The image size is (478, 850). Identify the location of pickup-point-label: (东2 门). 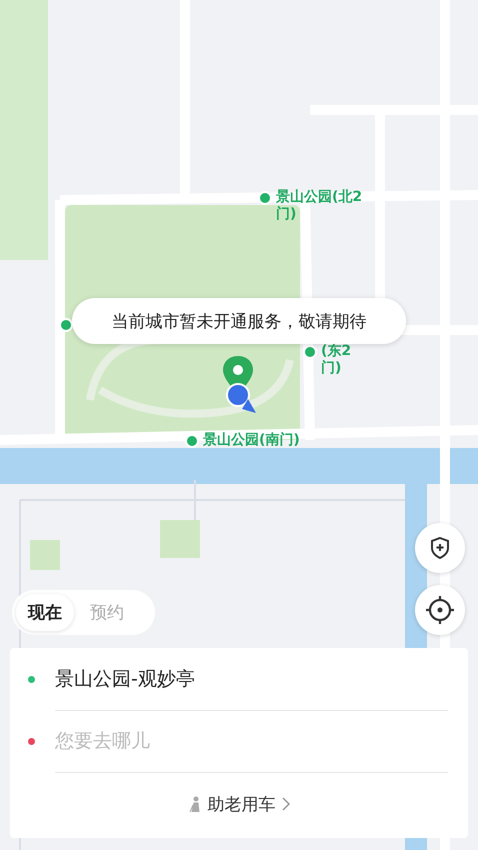
(336, 360).